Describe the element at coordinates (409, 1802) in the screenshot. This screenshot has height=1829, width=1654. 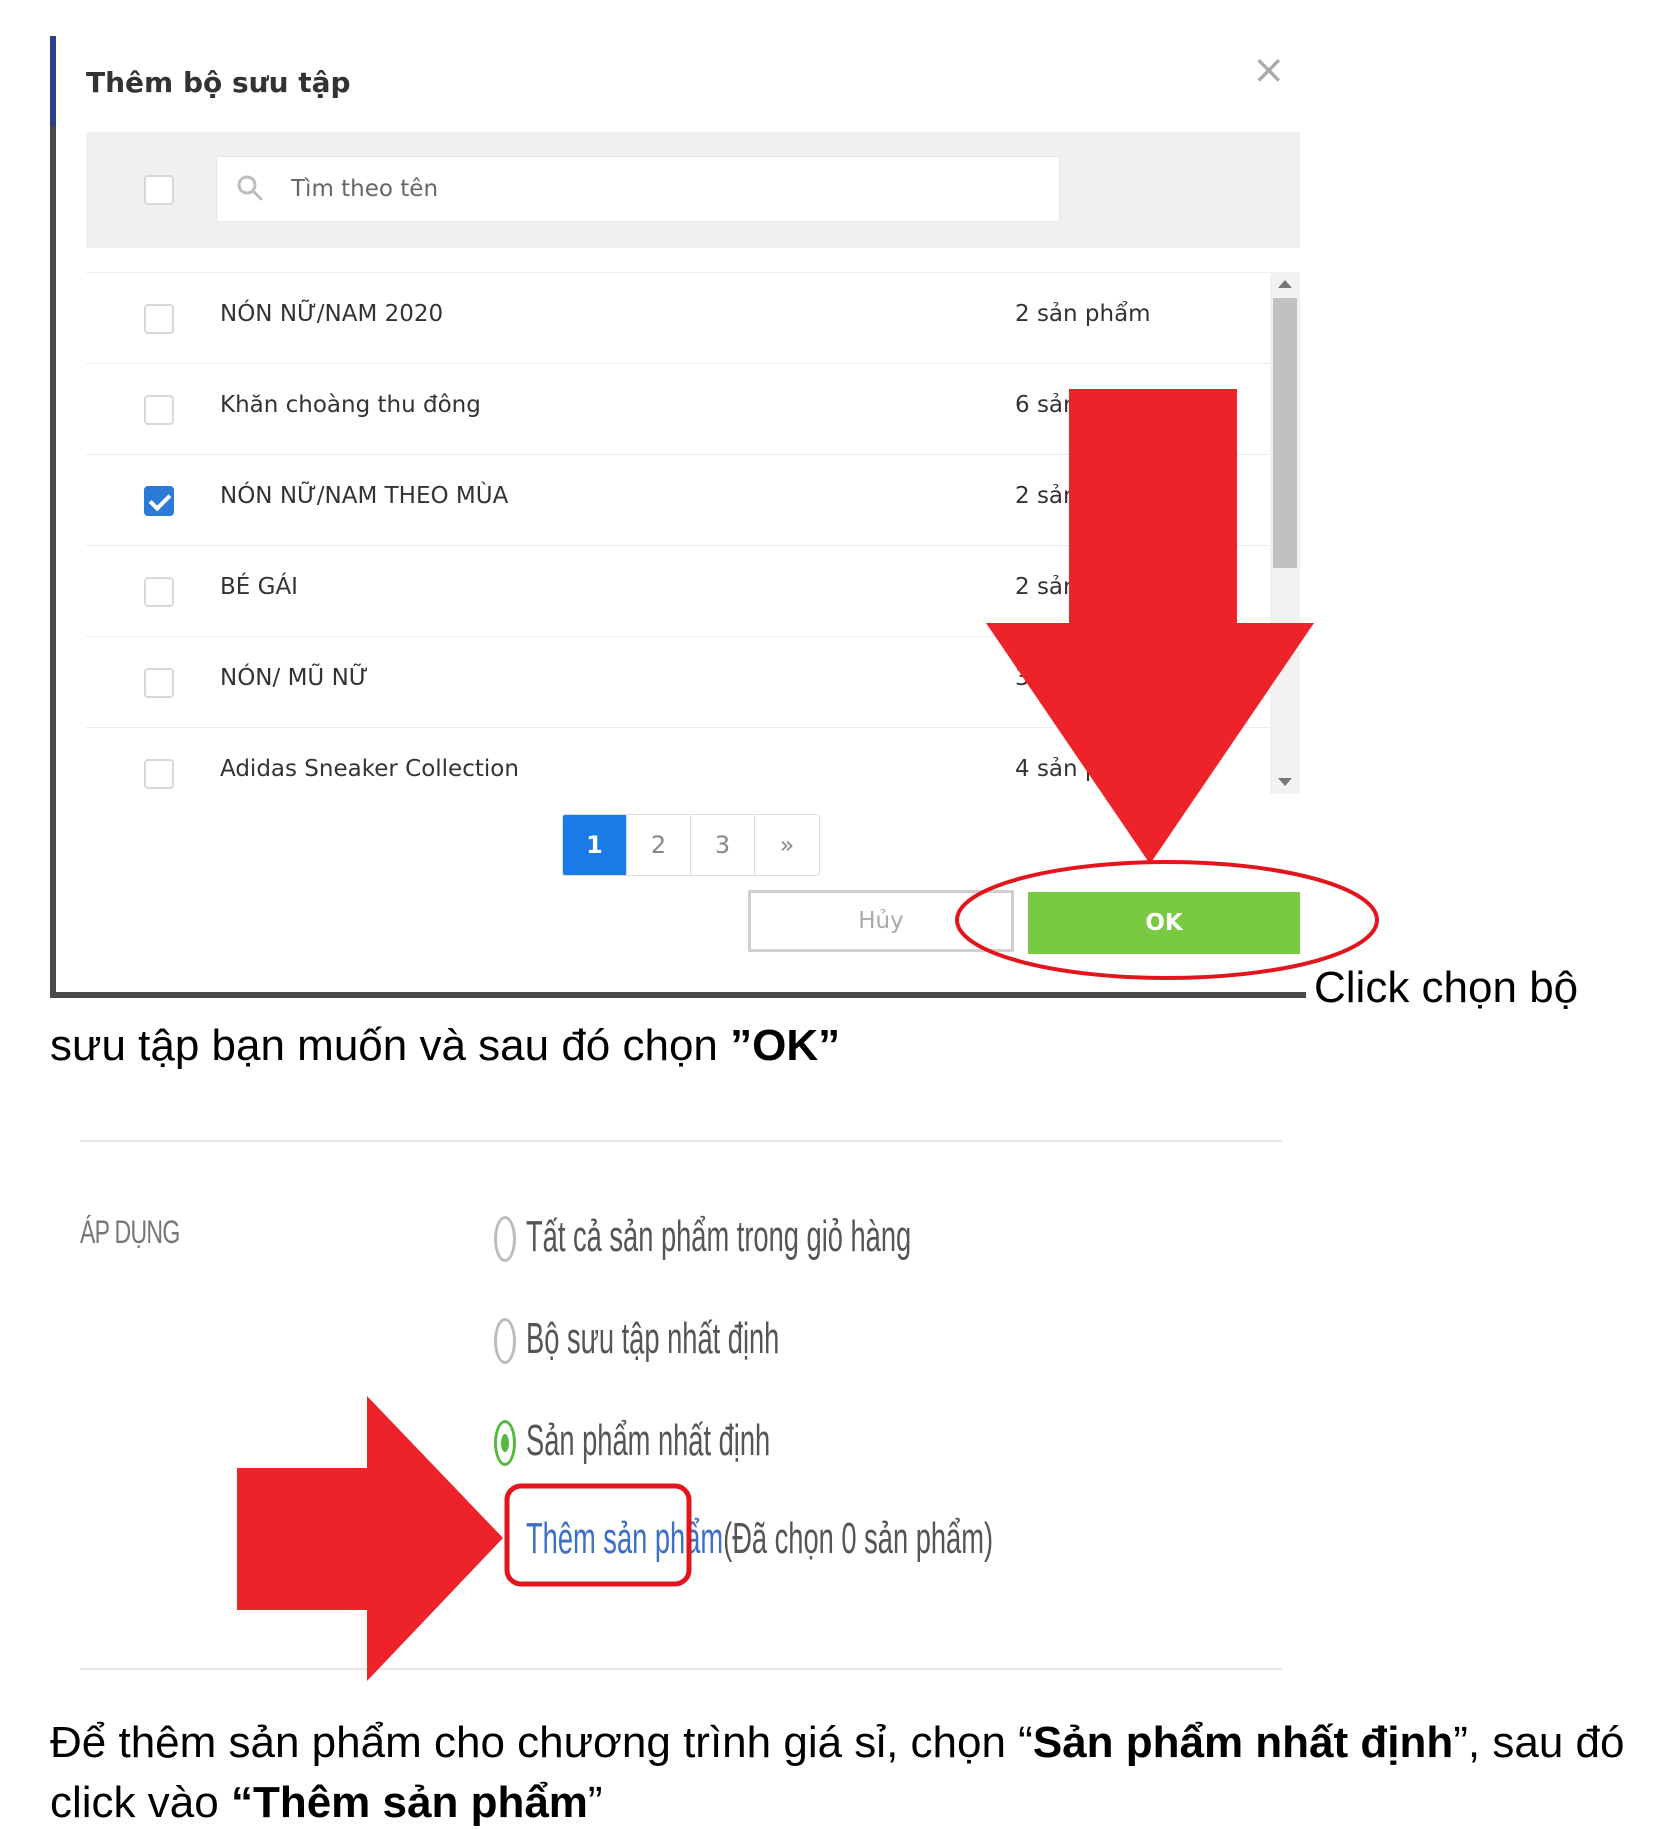
I see `caption-2-bold-2: “Thêm sản phẩm` at that location.